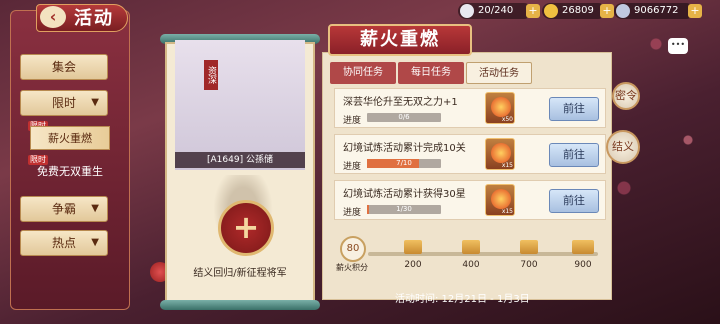  I want to click on add-character-button: +, so click(246, 228).